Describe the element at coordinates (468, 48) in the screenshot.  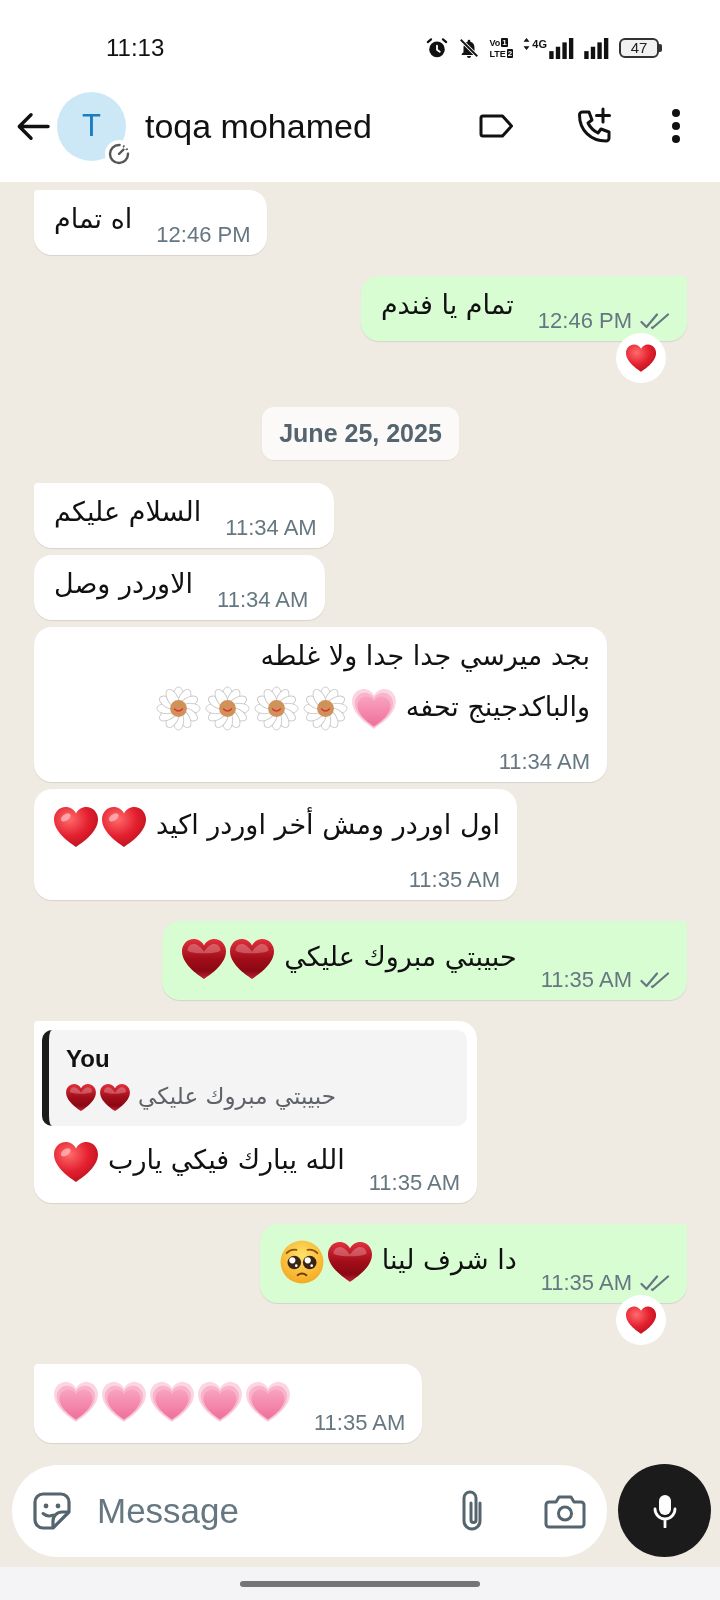
I see `muted-bell-icon` at that location.